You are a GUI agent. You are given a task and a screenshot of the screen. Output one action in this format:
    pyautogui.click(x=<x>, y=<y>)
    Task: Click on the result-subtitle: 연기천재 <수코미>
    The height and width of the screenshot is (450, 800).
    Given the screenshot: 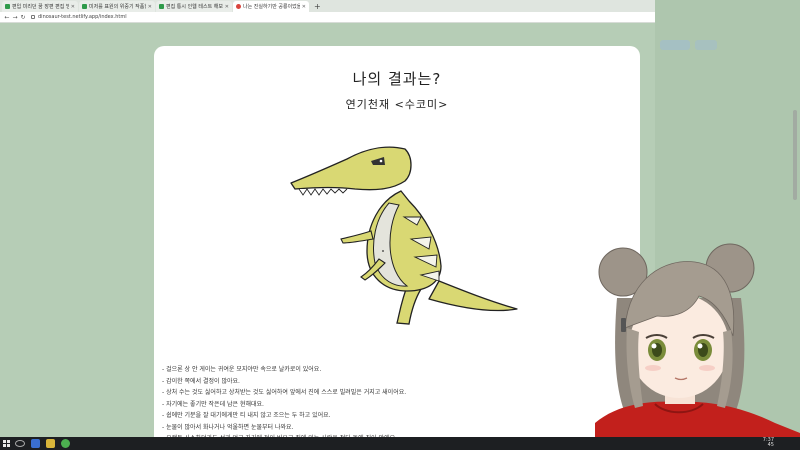 What is the action you would take?
    pyautogui.click(x=397, y=104)
    